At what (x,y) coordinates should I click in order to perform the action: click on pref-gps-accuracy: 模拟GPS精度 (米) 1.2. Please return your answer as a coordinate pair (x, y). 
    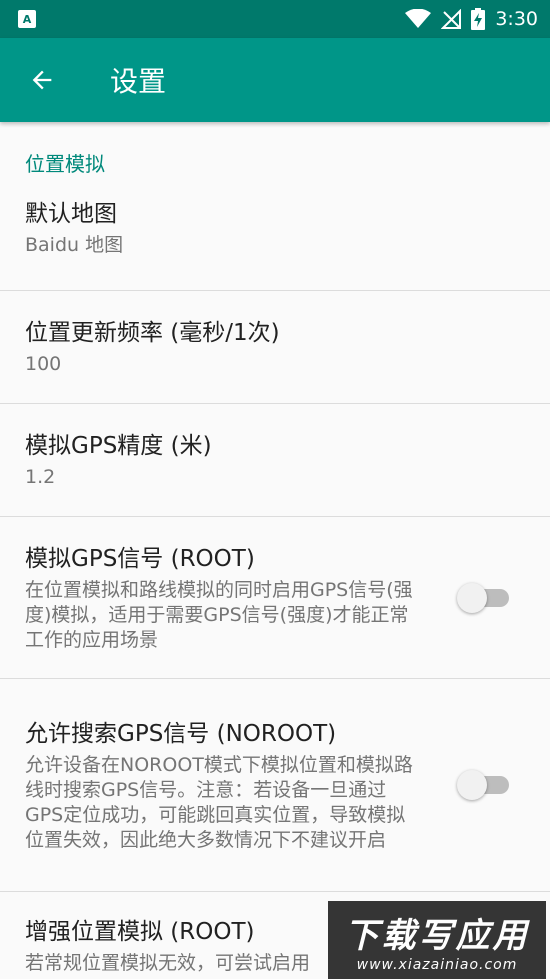
    Looking at the image, I should click on (275, 460).